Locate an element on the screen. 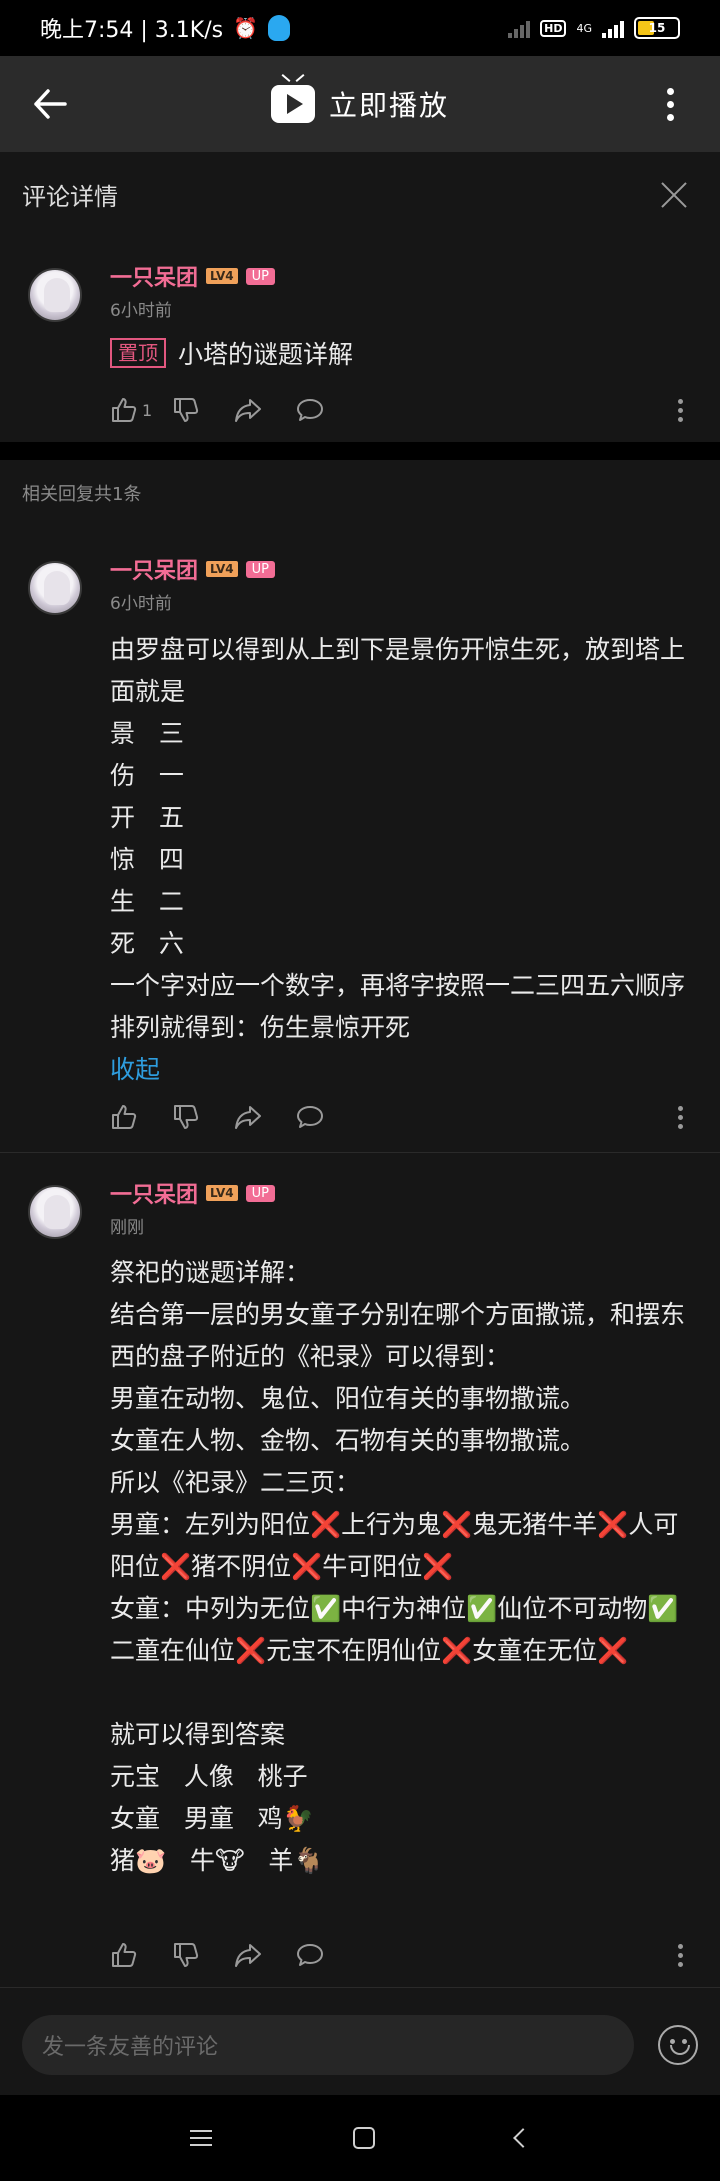  comment-time: 刚刚 is located at coordinates (127, 1228).